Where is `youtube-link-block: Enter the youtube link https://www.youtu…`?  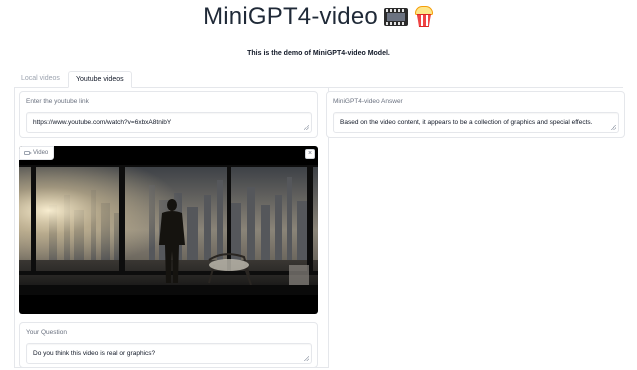
youtube-link-block: Enter the youtube link https://www.youtu… is located at coordinates (168, 114).